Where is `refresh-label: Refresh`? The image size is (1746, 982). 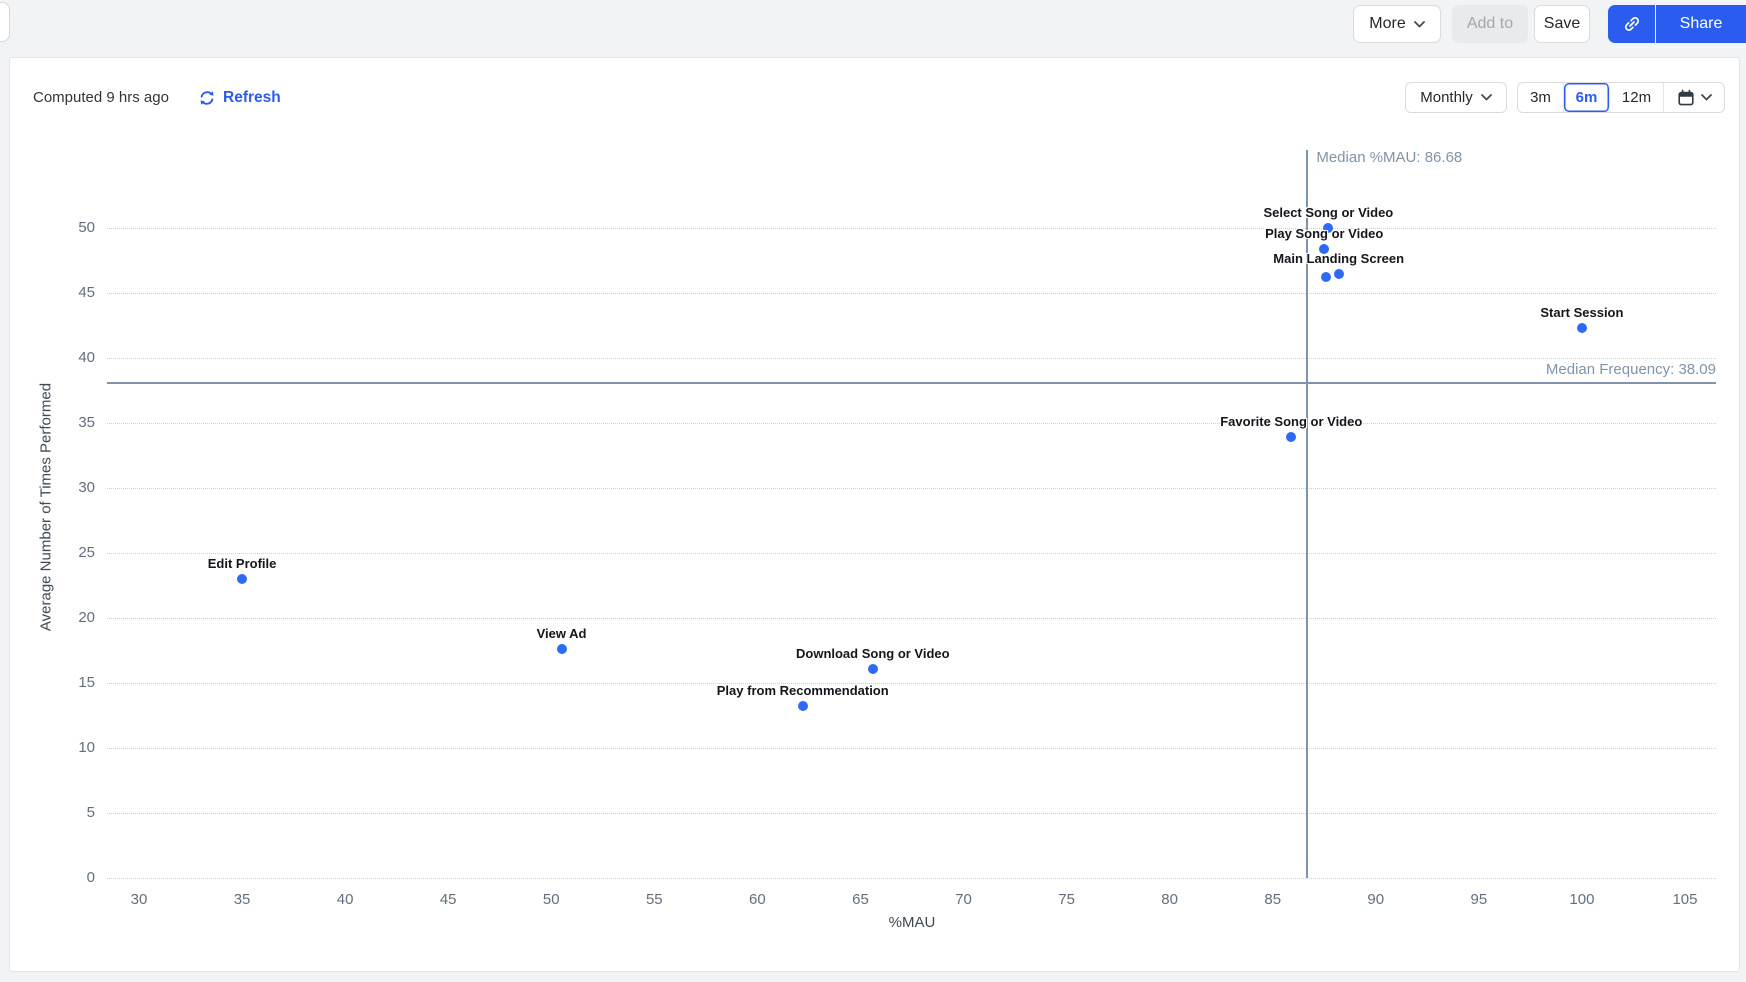
refresh-label: Refresh is located at coordinates (252, 97).